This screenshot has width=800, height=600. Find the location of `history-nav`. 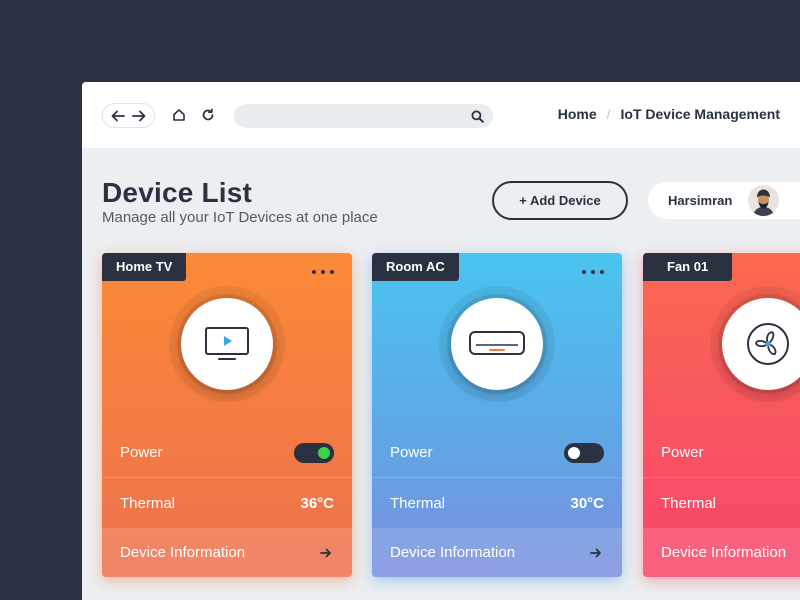

history-nav is located at coordinates (128, 115).